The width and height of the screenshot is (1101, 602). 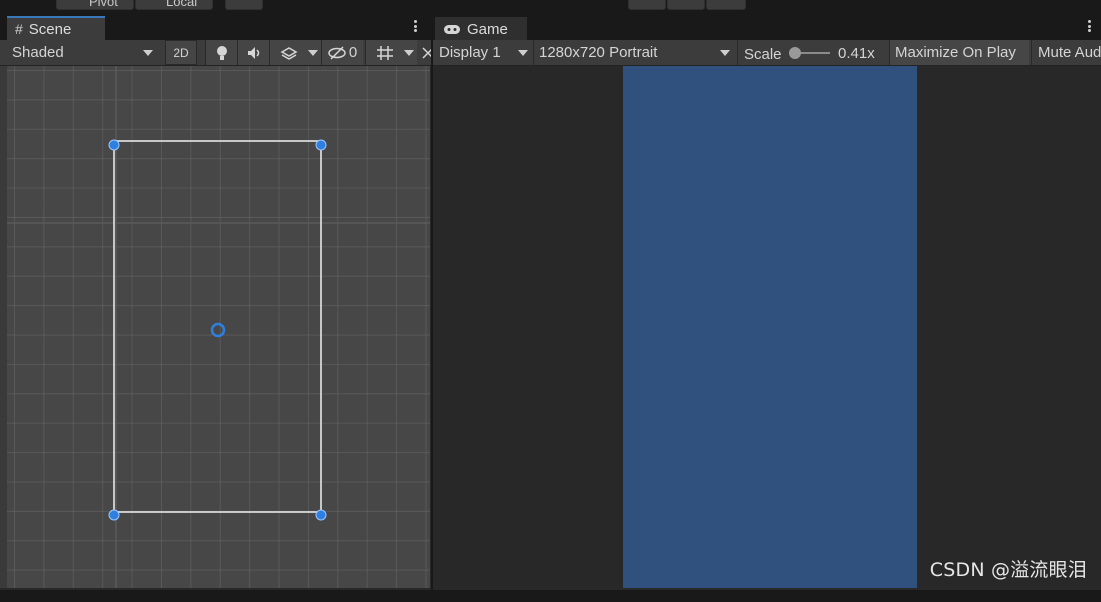 I want to click on lightbulb-icon, so click(x=221, y=52).